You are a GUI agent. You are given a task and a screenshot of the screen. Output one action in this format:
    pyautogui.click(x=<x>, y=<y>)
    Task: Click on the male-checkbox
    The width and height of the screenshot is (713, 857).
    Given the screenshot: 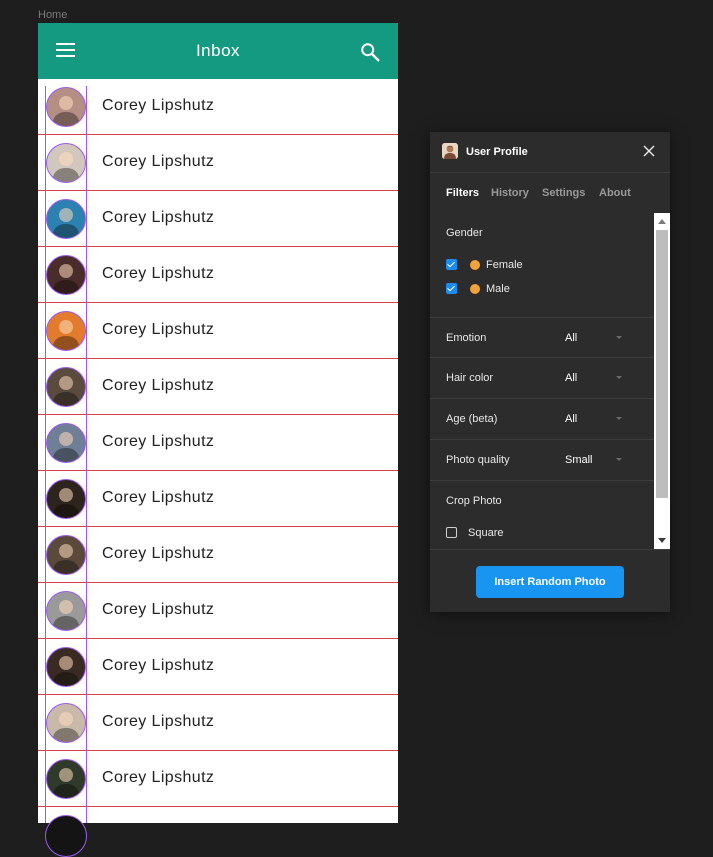 What is the action you would take?
    pyautogui.click(x=451, y=288)
    